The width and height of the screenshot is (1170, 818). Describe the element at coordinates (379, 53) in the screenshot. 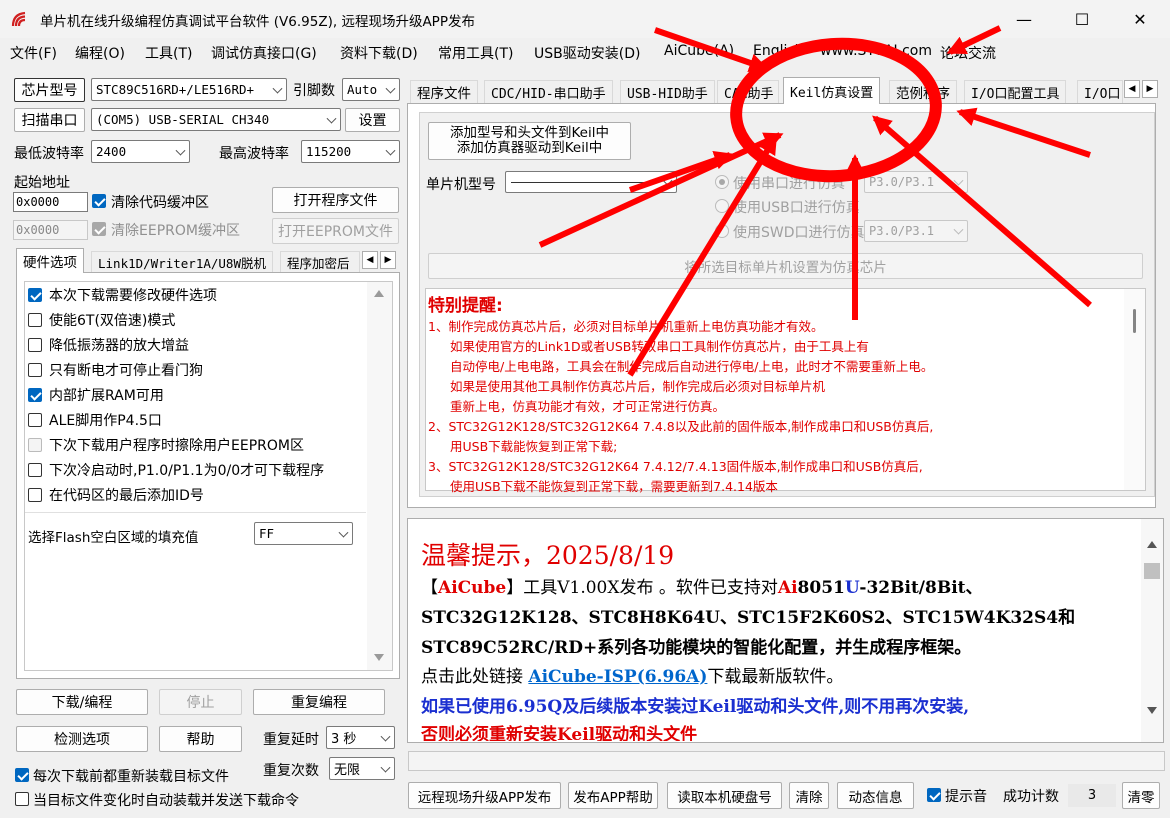

I see `menu-download: 资料下载(D)` at that location.